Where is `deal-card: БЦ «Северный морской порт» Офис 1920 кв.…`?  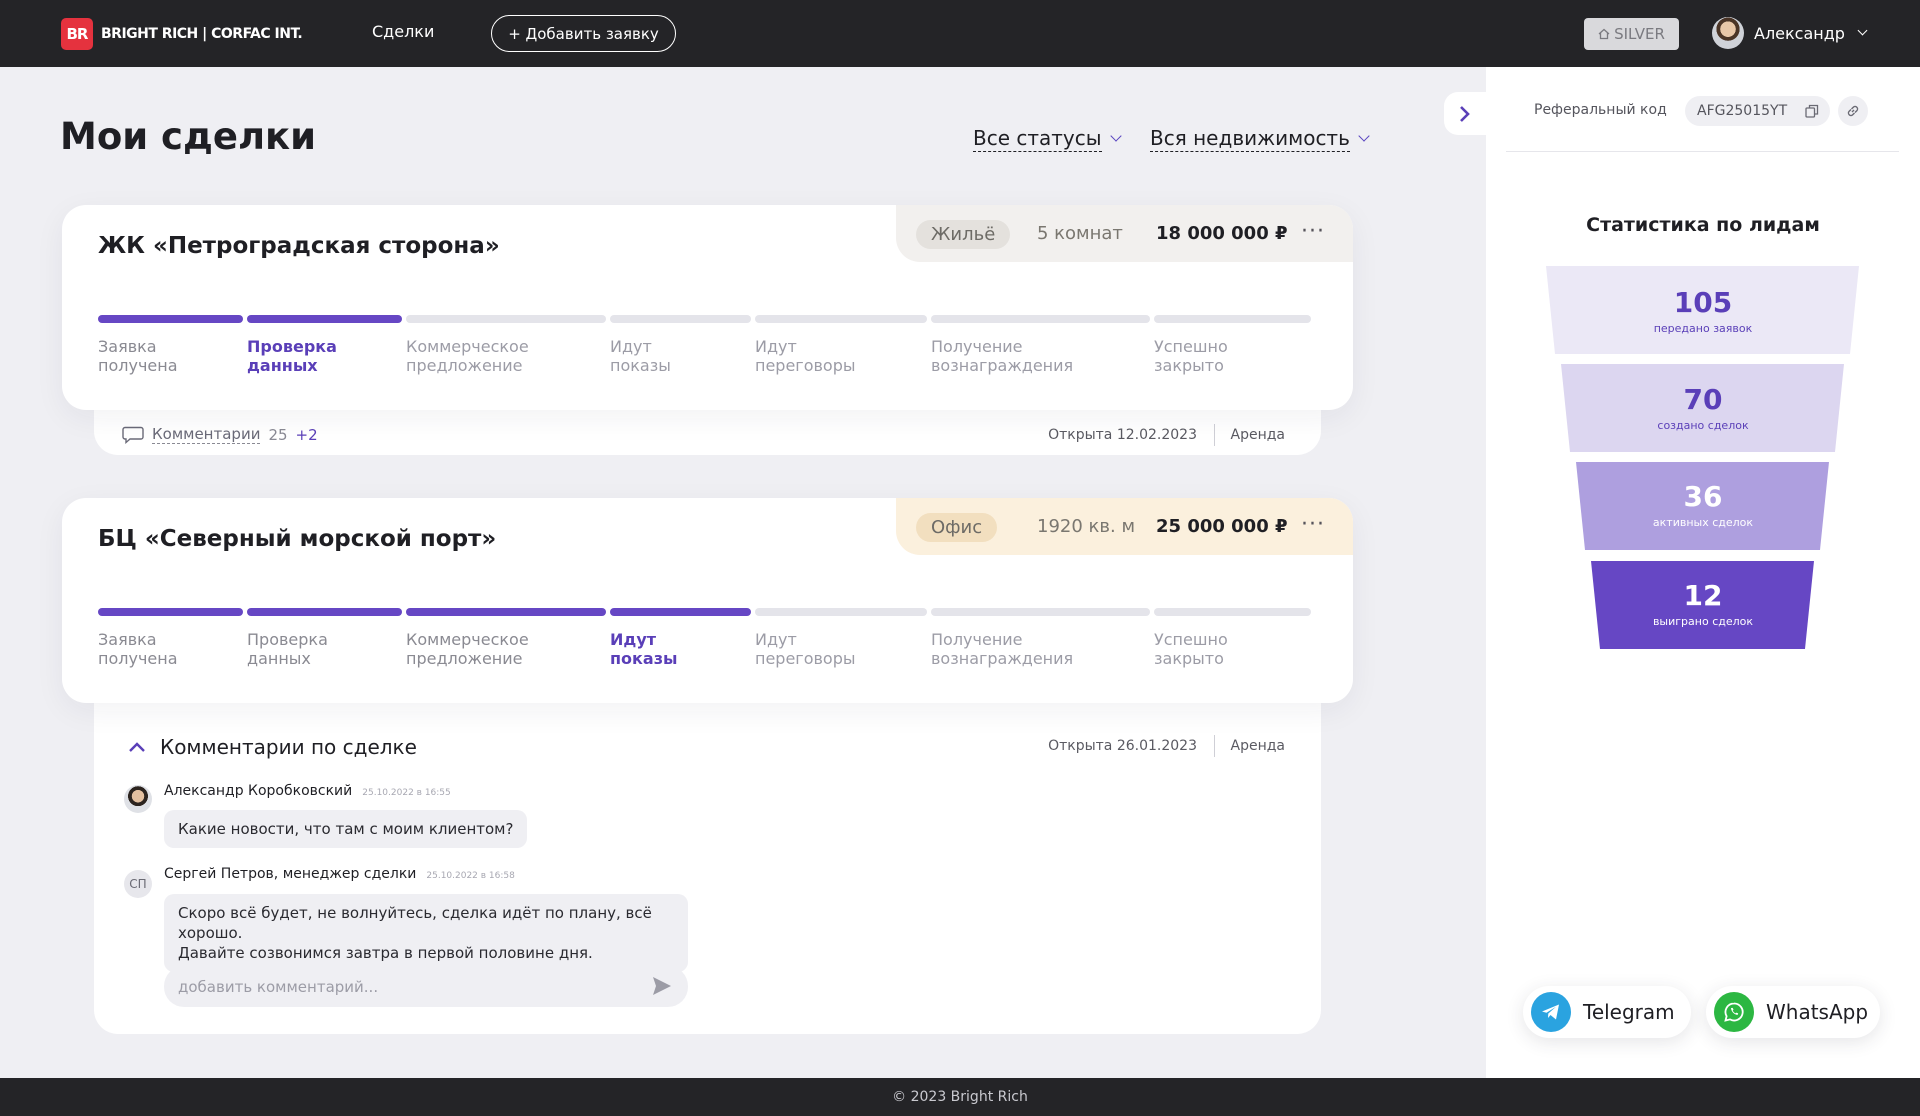 deal-card: БЦ «Северный морской порт» Офис 1920 кв.… is located at coordinates (707, 600).